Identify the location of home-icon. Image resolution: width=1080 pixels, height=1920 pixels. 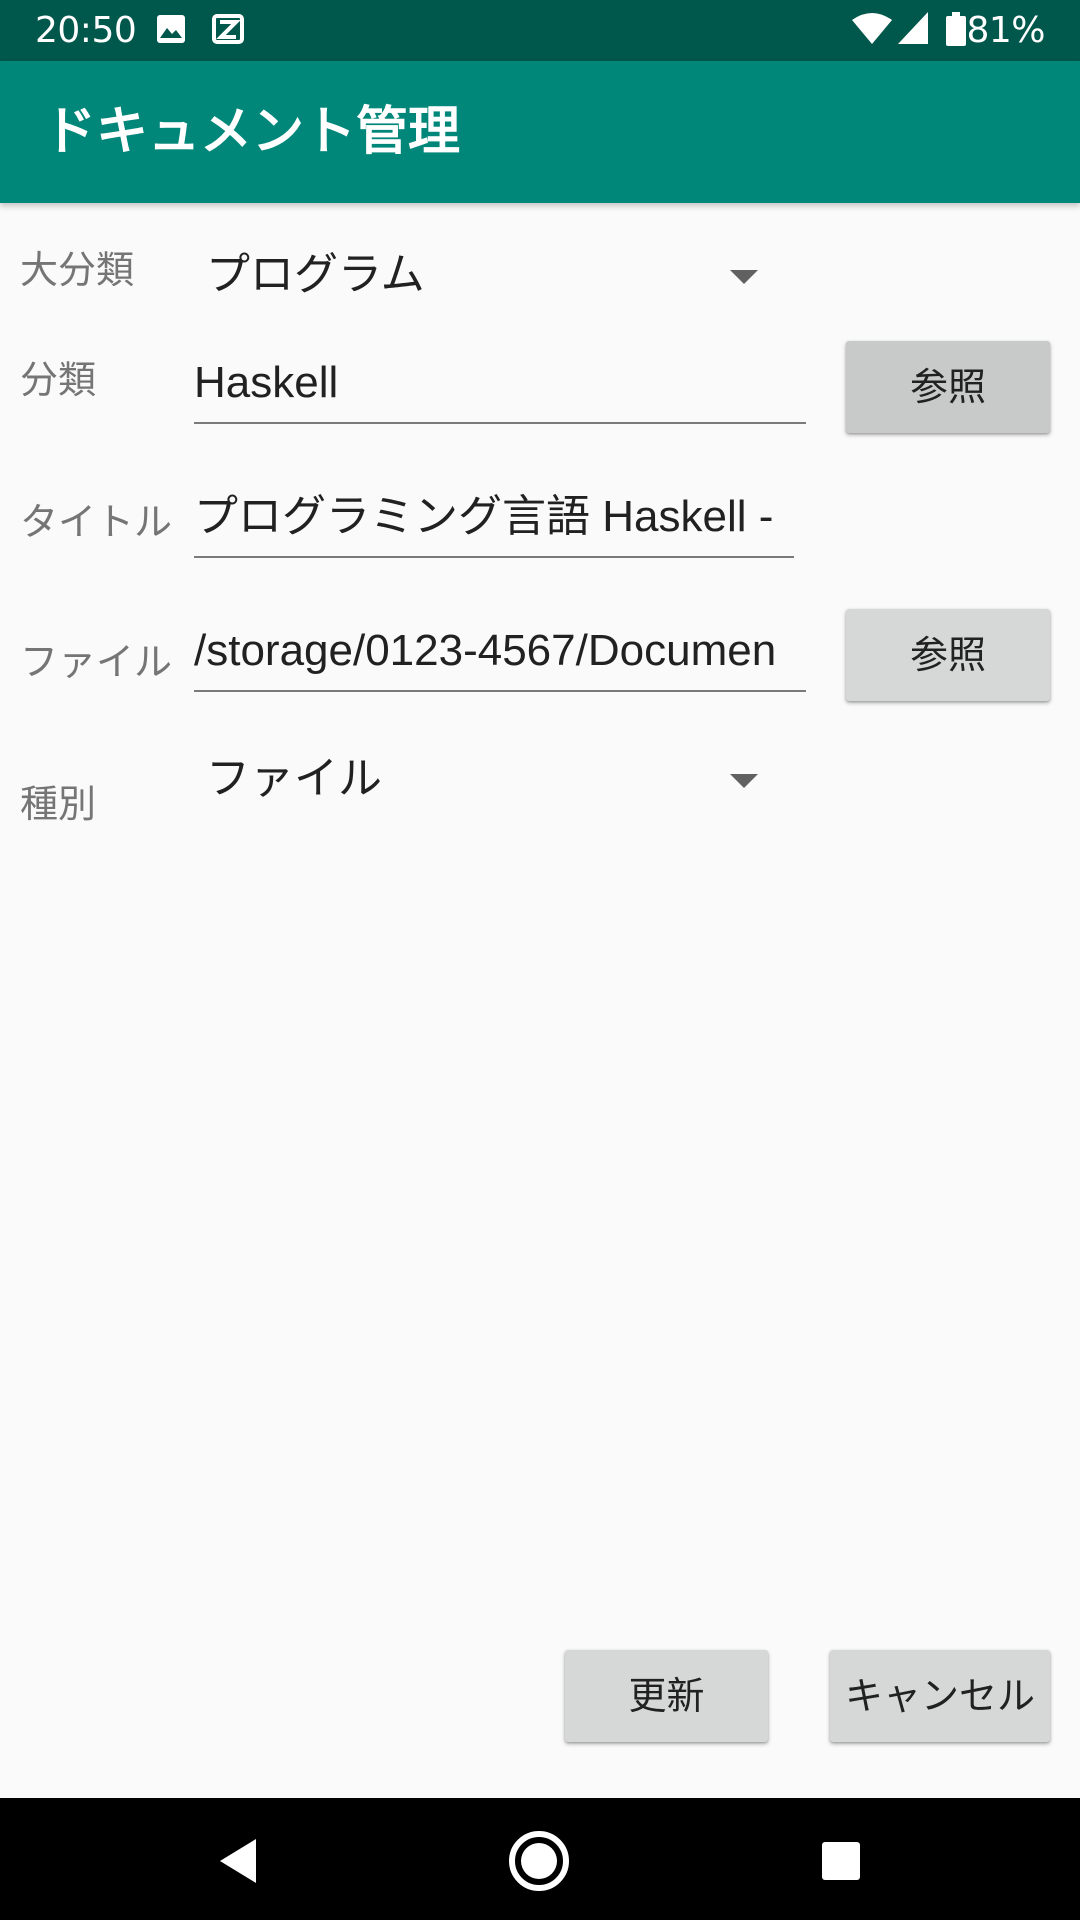
(539, 1861).